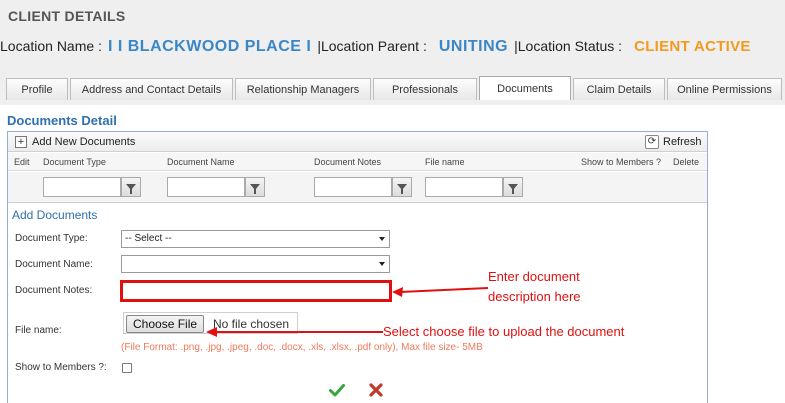 This screenshot has height=403, width=785. I want to click on filter-row, so click(357, 187).